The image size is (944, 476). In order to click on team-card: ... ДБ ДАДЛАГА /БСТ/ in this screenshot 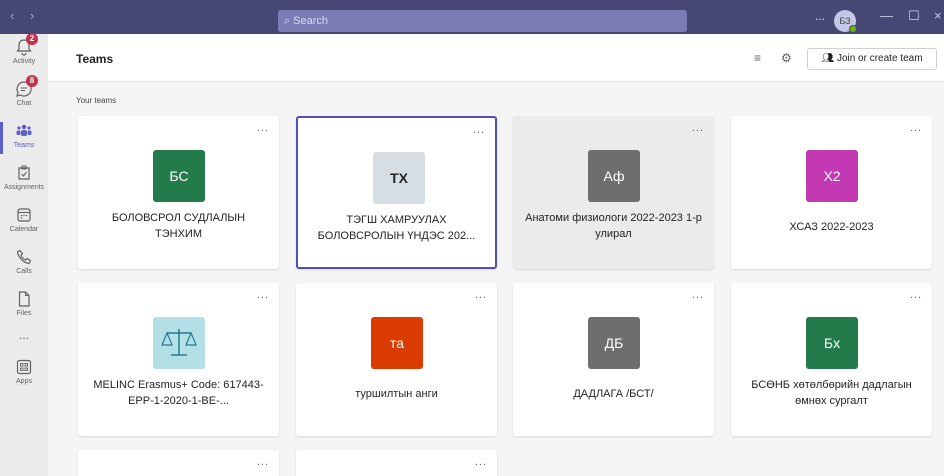, I will do `click(613, 359)`.